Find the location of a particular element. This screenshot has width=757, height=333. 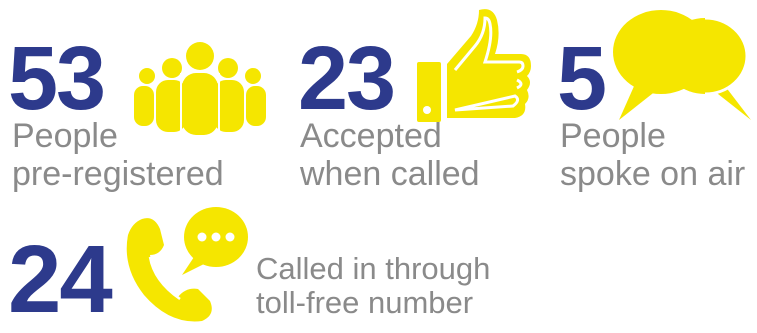

stat-label-line-2: pre-registered is located at coordinates (118, 174).